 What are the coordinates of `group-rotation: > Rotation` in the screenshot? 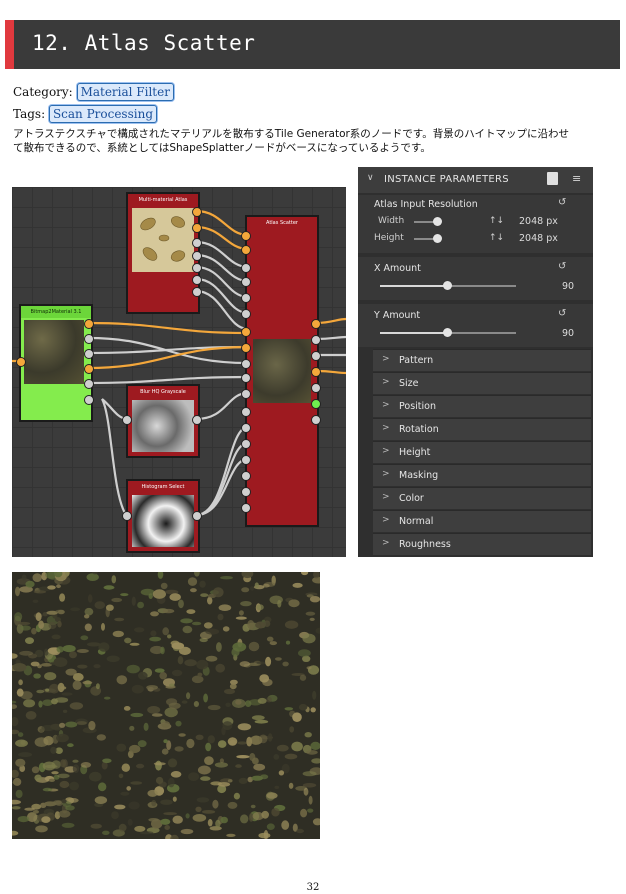 It's located at (482, 429).